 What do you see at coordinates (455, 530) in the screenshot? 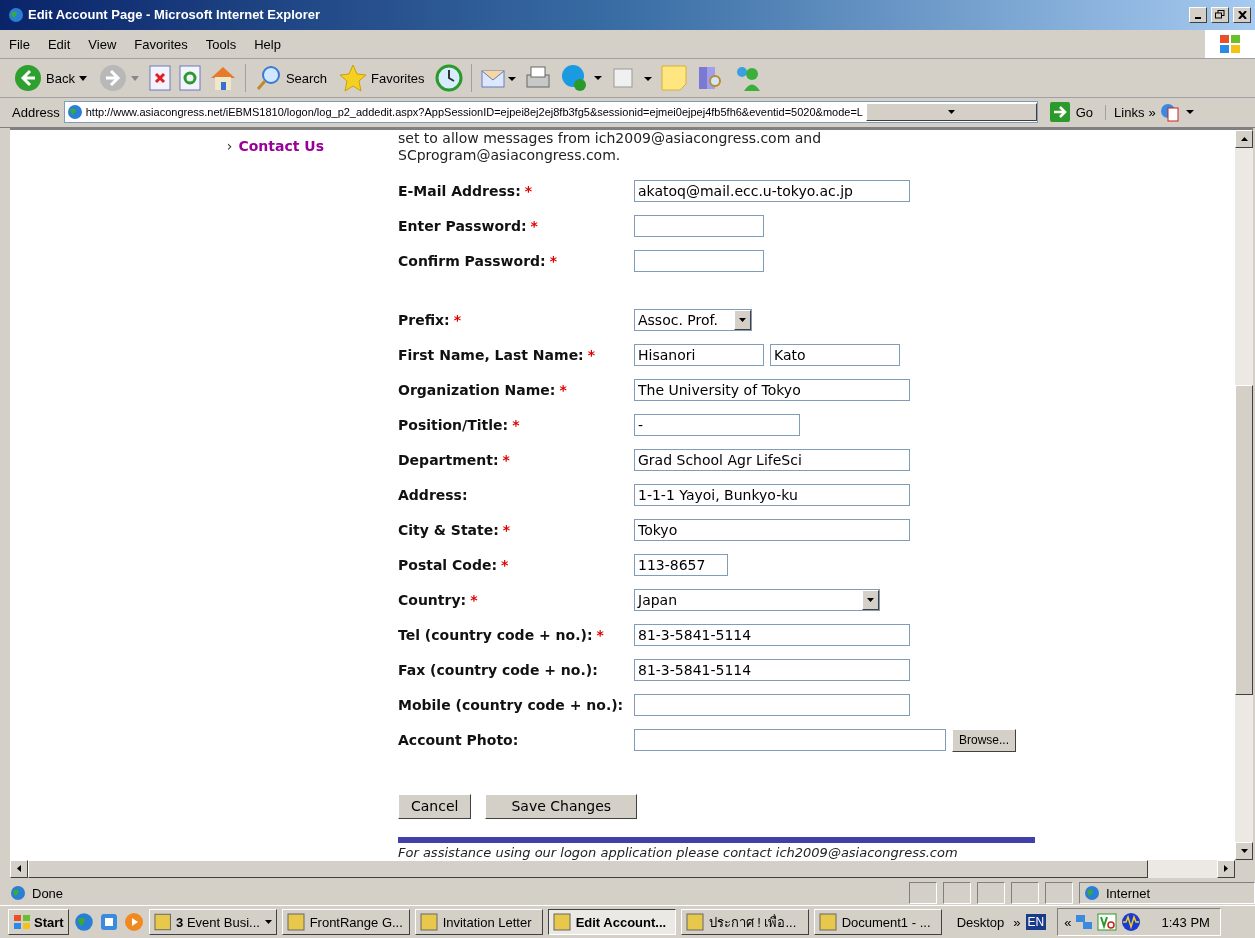
I see `field-label: City & State: *` at bounding box center [455, 530].